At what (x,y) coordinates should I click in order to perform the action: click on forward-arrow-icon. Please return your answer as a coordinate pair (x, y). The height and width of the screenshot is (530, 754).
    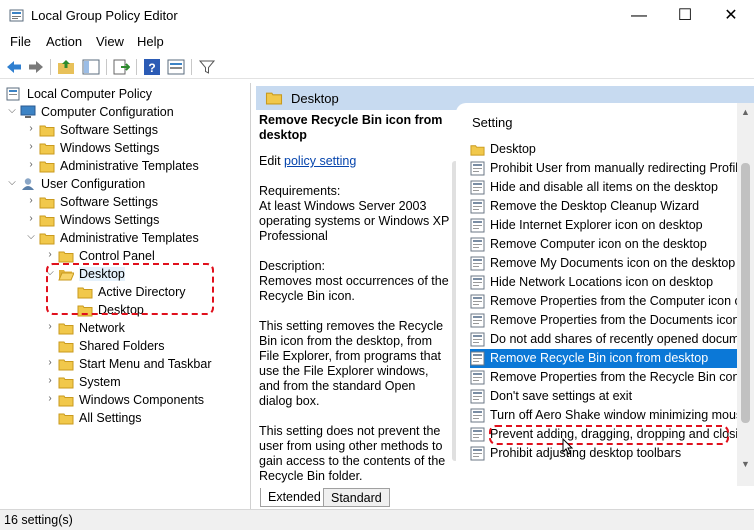
    Looking at the image, I should click on (36, 67).